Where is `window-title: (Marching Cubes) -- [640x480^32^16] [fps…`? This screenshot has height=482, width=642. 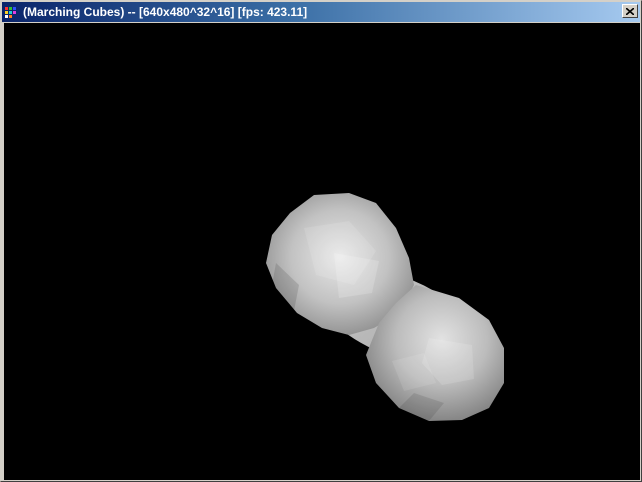
window-title: (Marching Cubes) -- [640x480^32^16] [fps… is located at coordinates (165, 12).